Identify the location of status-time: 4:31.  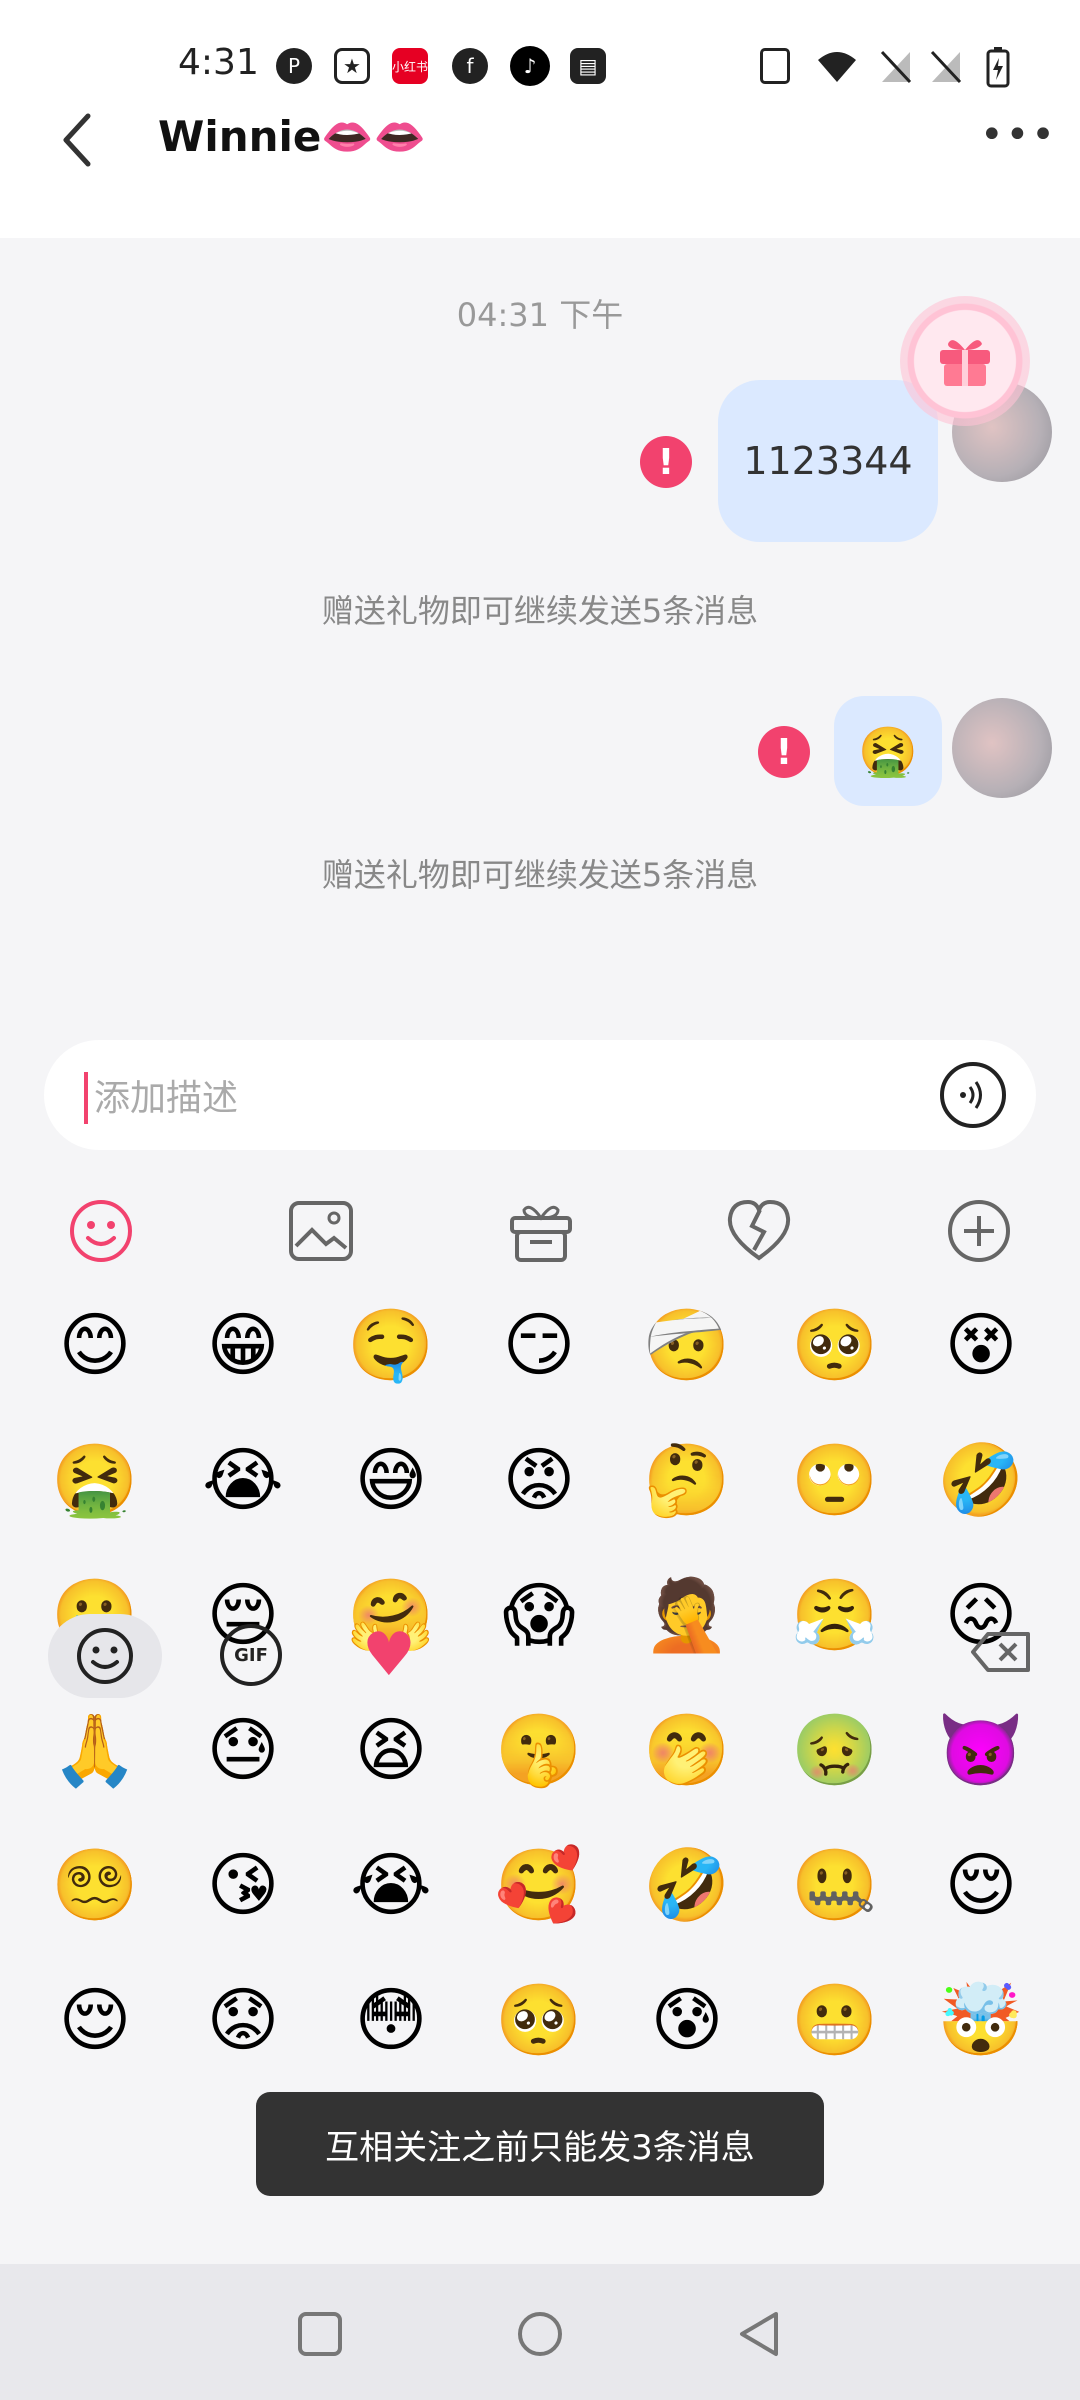
(218, 62).